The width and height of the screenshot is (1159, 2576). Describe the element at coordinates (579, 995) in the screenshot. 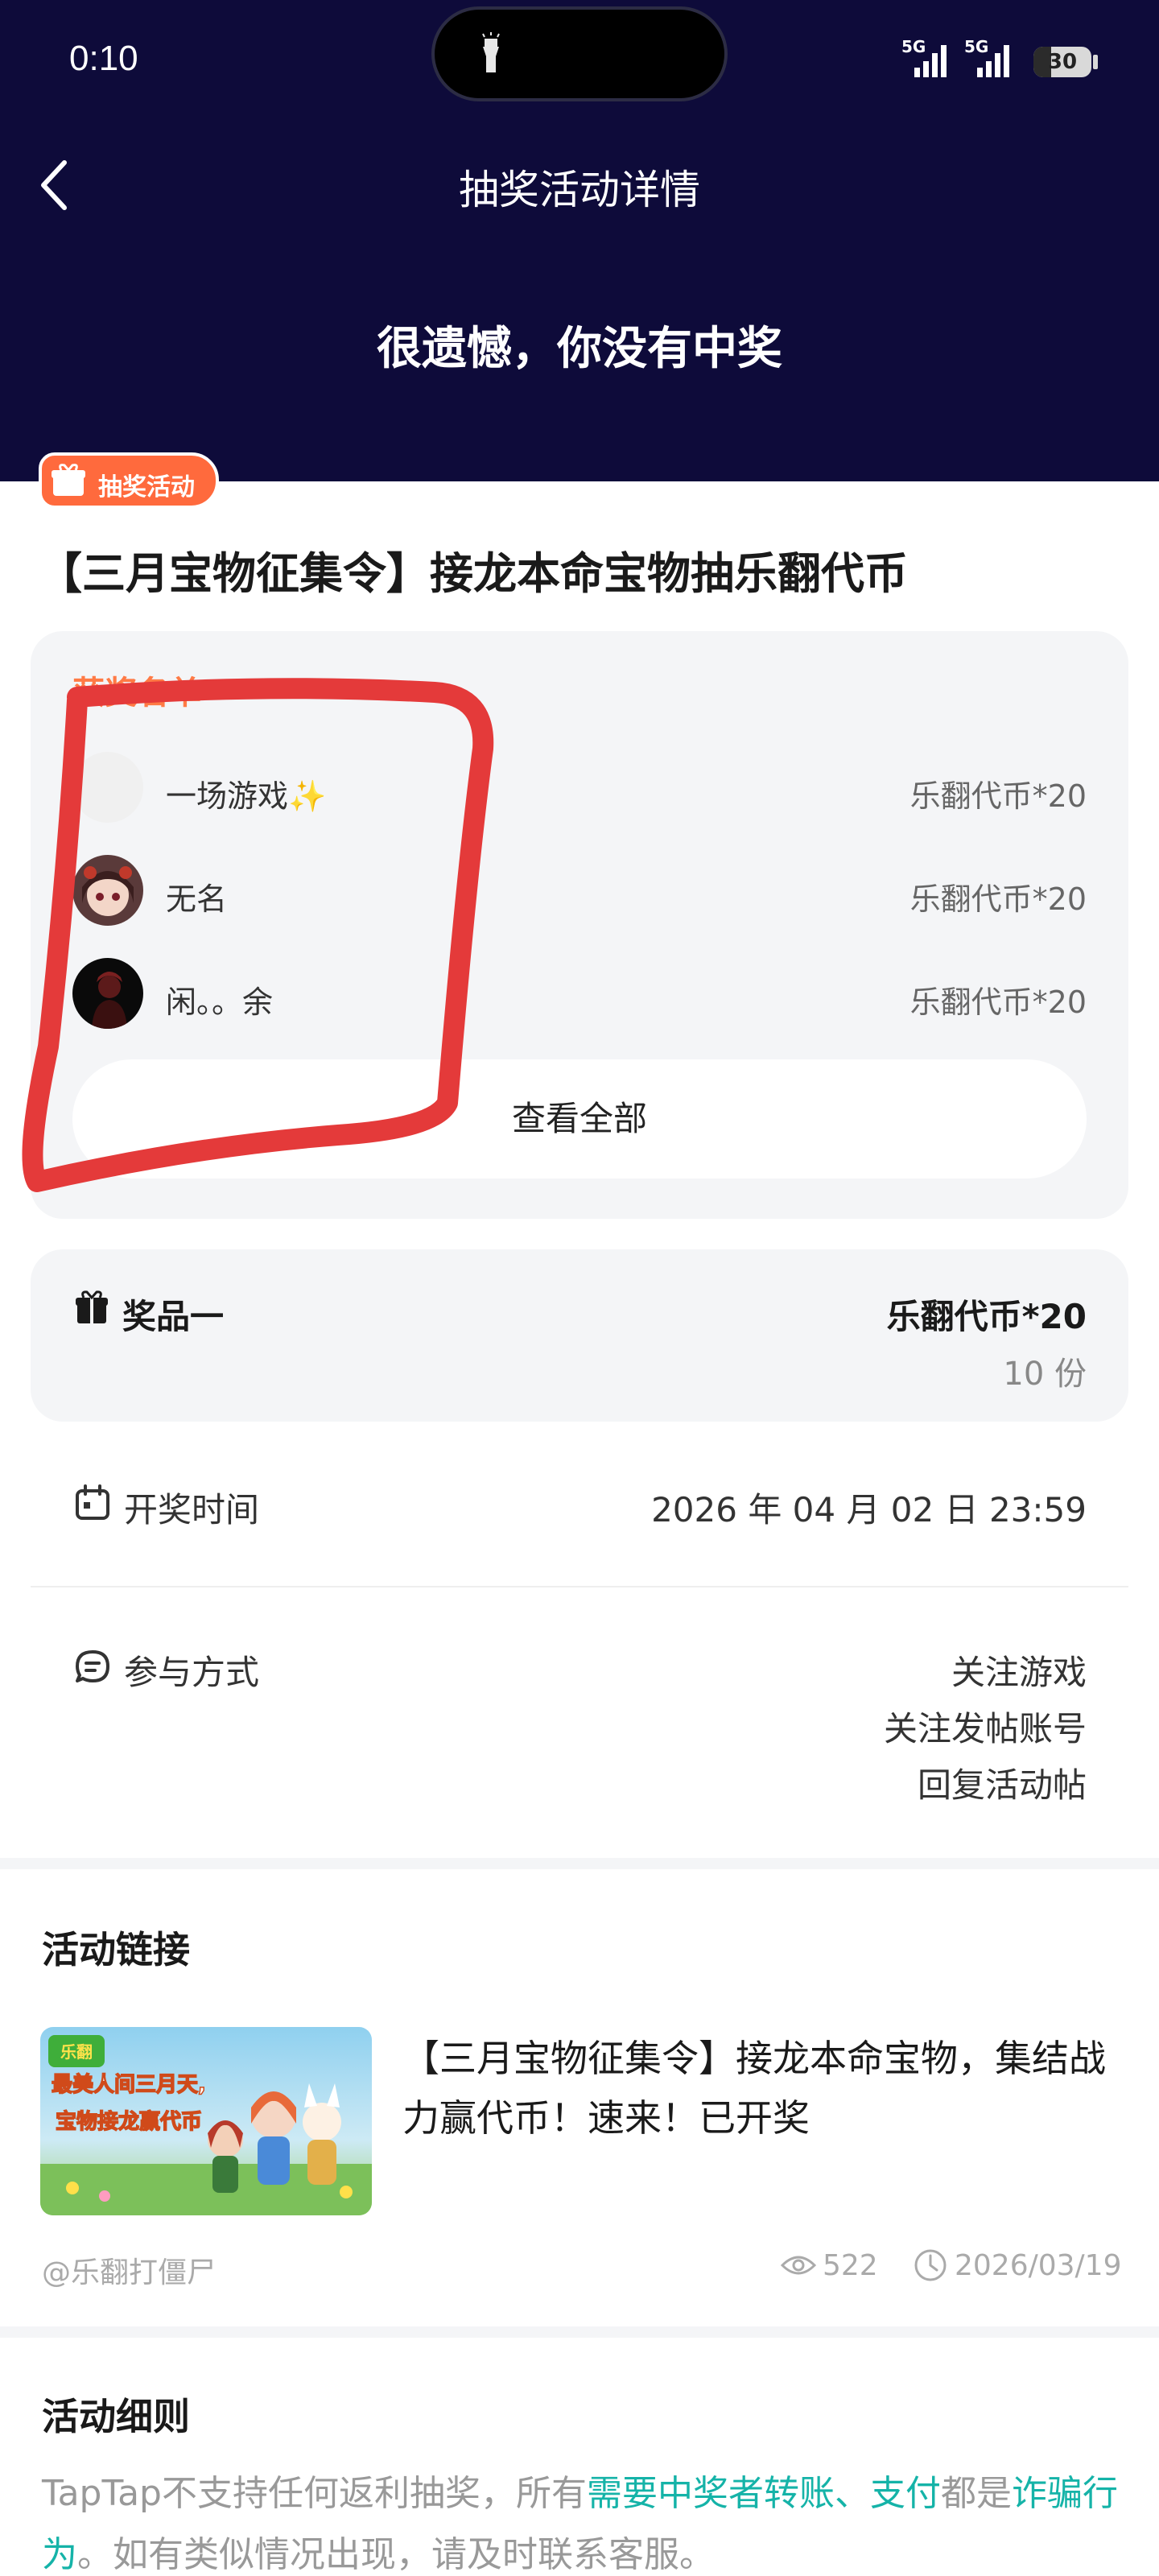

I see `winner-row: 闲。。余 乐翻代币*20` at that location.